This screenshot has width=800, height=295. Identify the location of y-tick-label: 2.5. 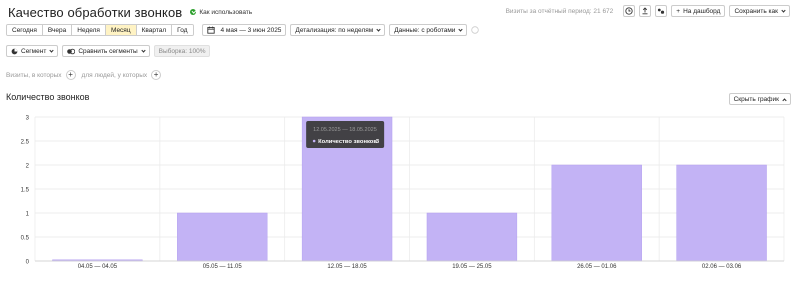
(25, 142).